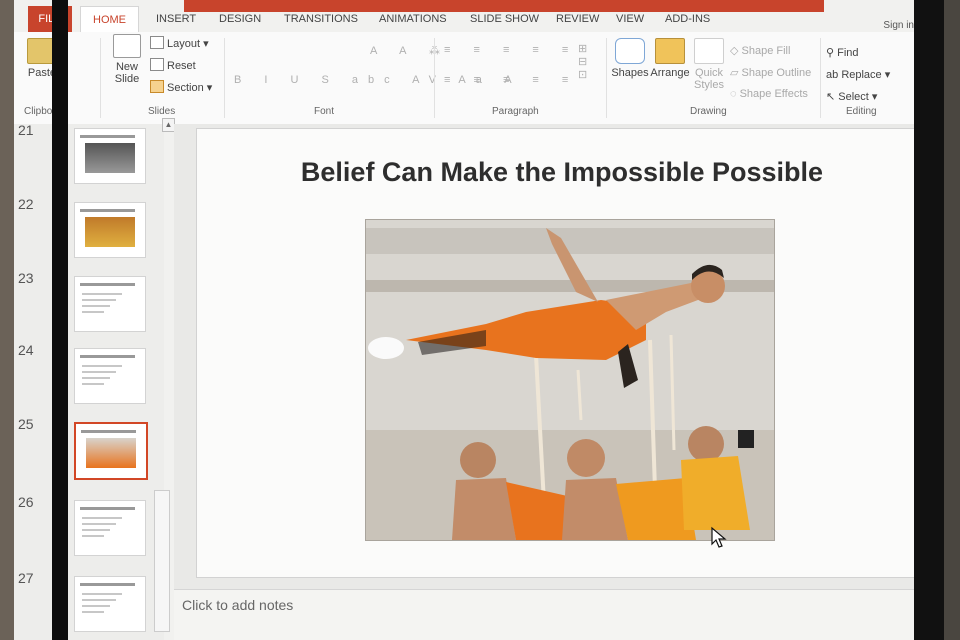 Image resolution: width=960 pixels, height=640 pixels. Describe the element at coordinates (127, 46) in the screenshot. I see `new-slide-icon` at that location.